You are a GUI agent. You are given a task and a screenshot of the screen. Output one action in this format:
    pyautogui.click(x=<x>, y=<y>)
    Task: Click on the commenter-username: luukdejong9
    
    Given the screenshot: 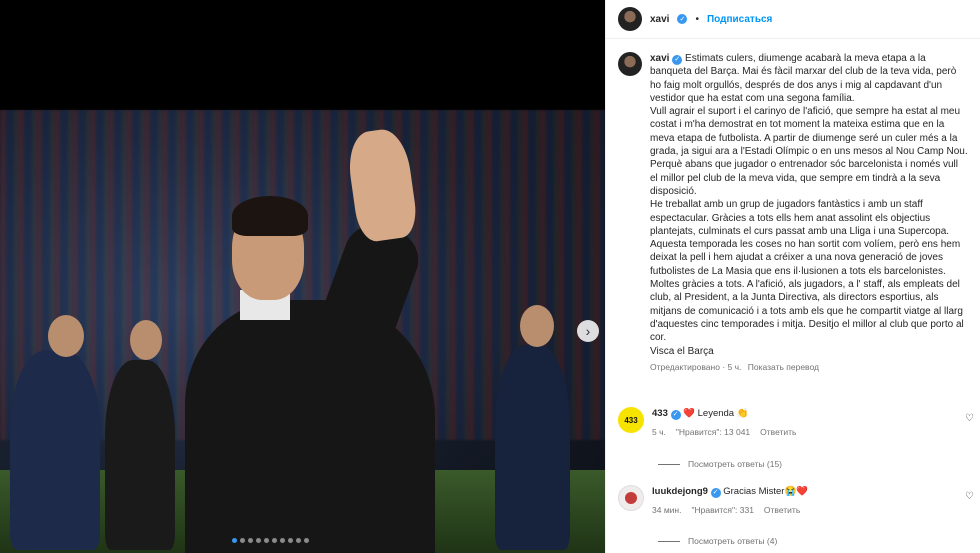 What is the action you would take?
    pyautogui.click(x=680, y=491)
    